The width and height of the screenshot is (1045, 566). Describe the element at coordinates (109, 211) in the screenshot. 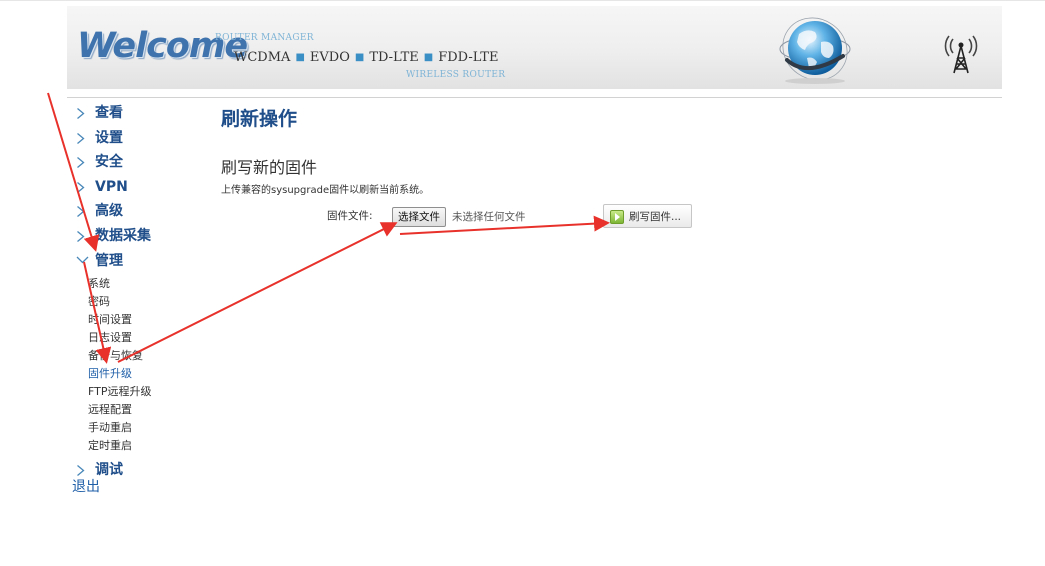

I see `sidebar-item-label: 高级` at that location.